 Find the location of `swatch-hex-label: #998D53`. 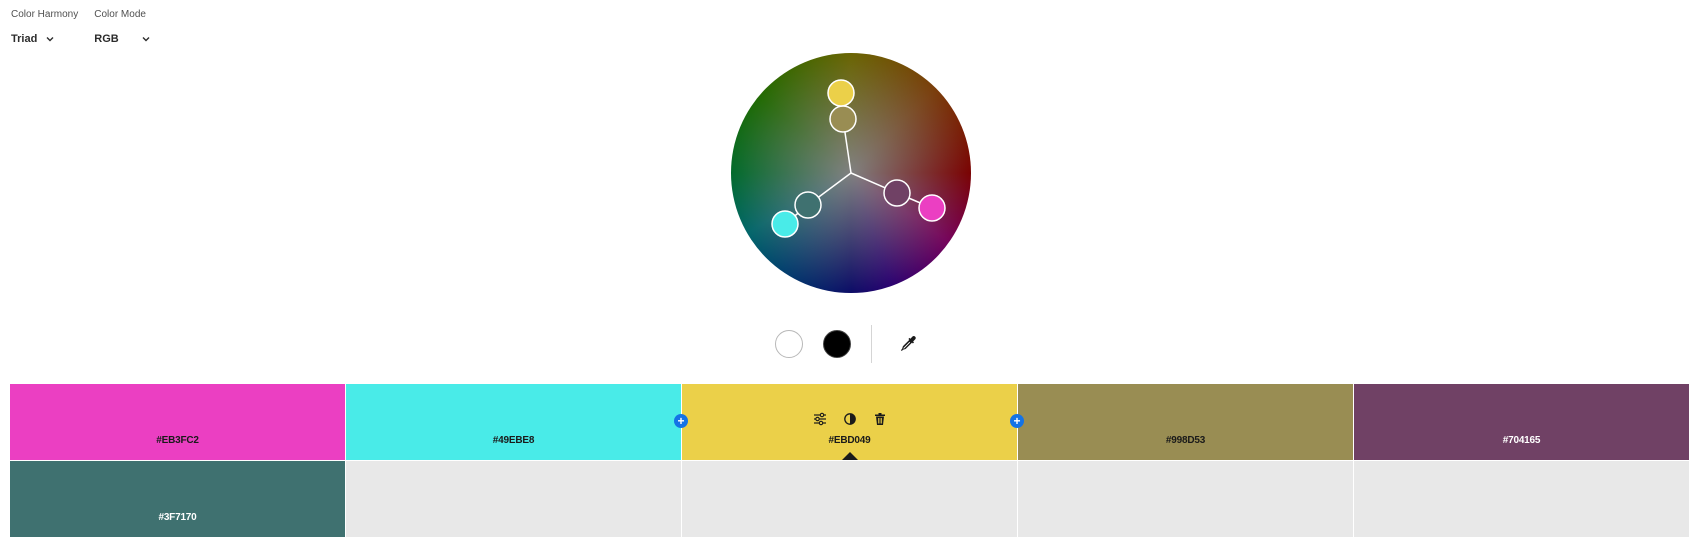

swatch-hex-label: #998D53 is located at coordinates (1185, 440).